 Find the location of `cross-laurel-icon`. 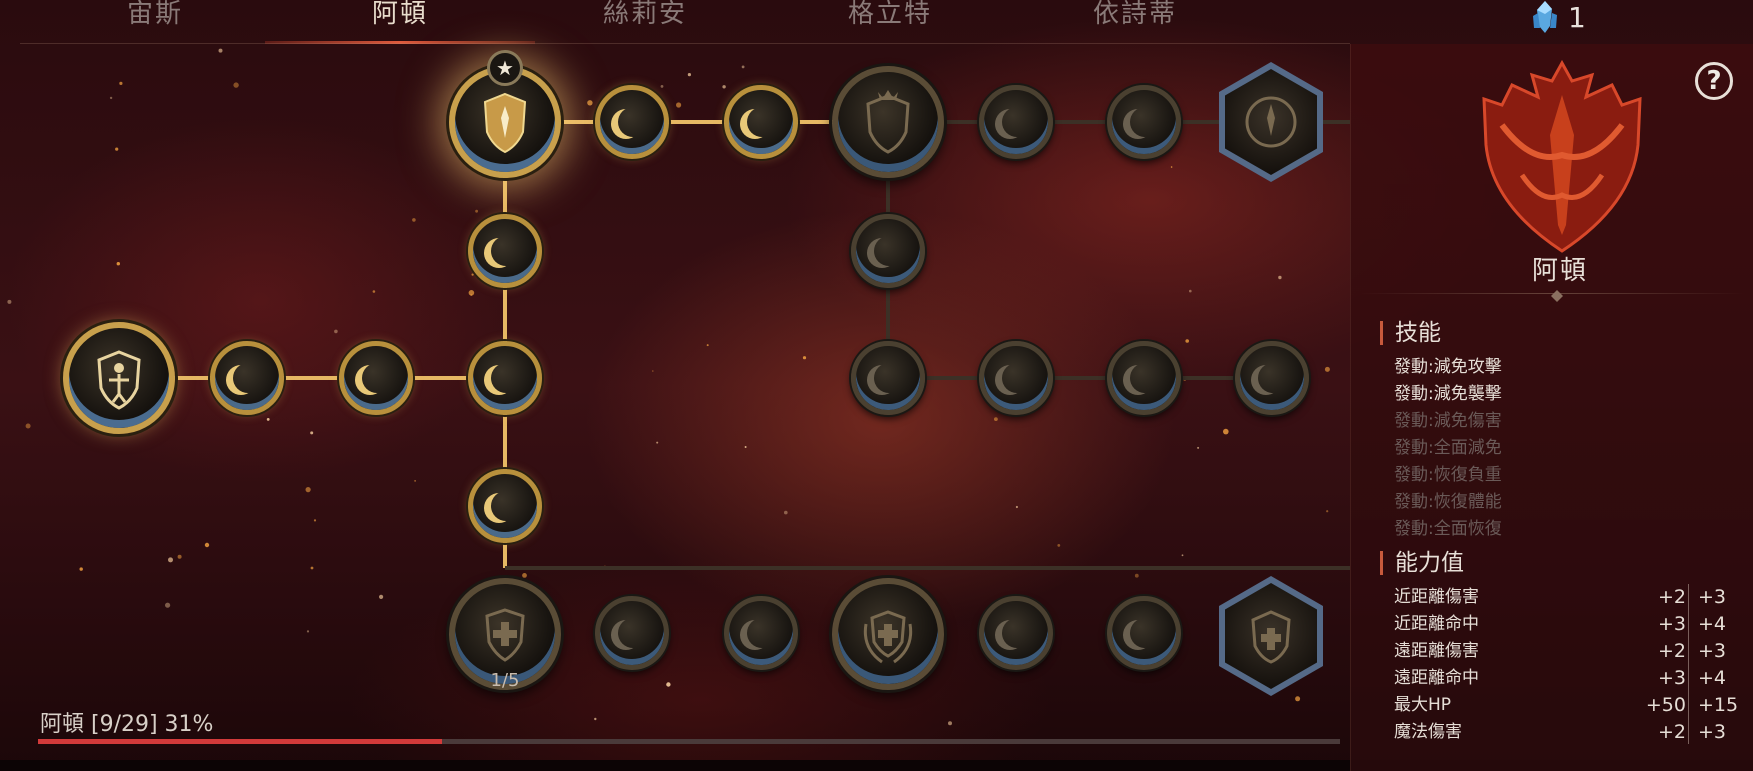

cross-laurel-icon is located at coordinates (888, 637).